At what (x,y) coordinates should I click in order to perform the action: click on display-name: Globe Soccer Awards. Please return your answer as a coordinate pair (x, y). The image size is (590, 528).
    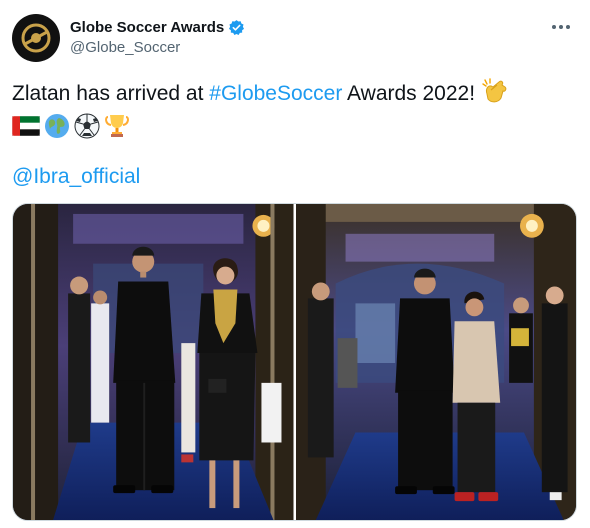
    Looking at the image, I should click on (147, 27).